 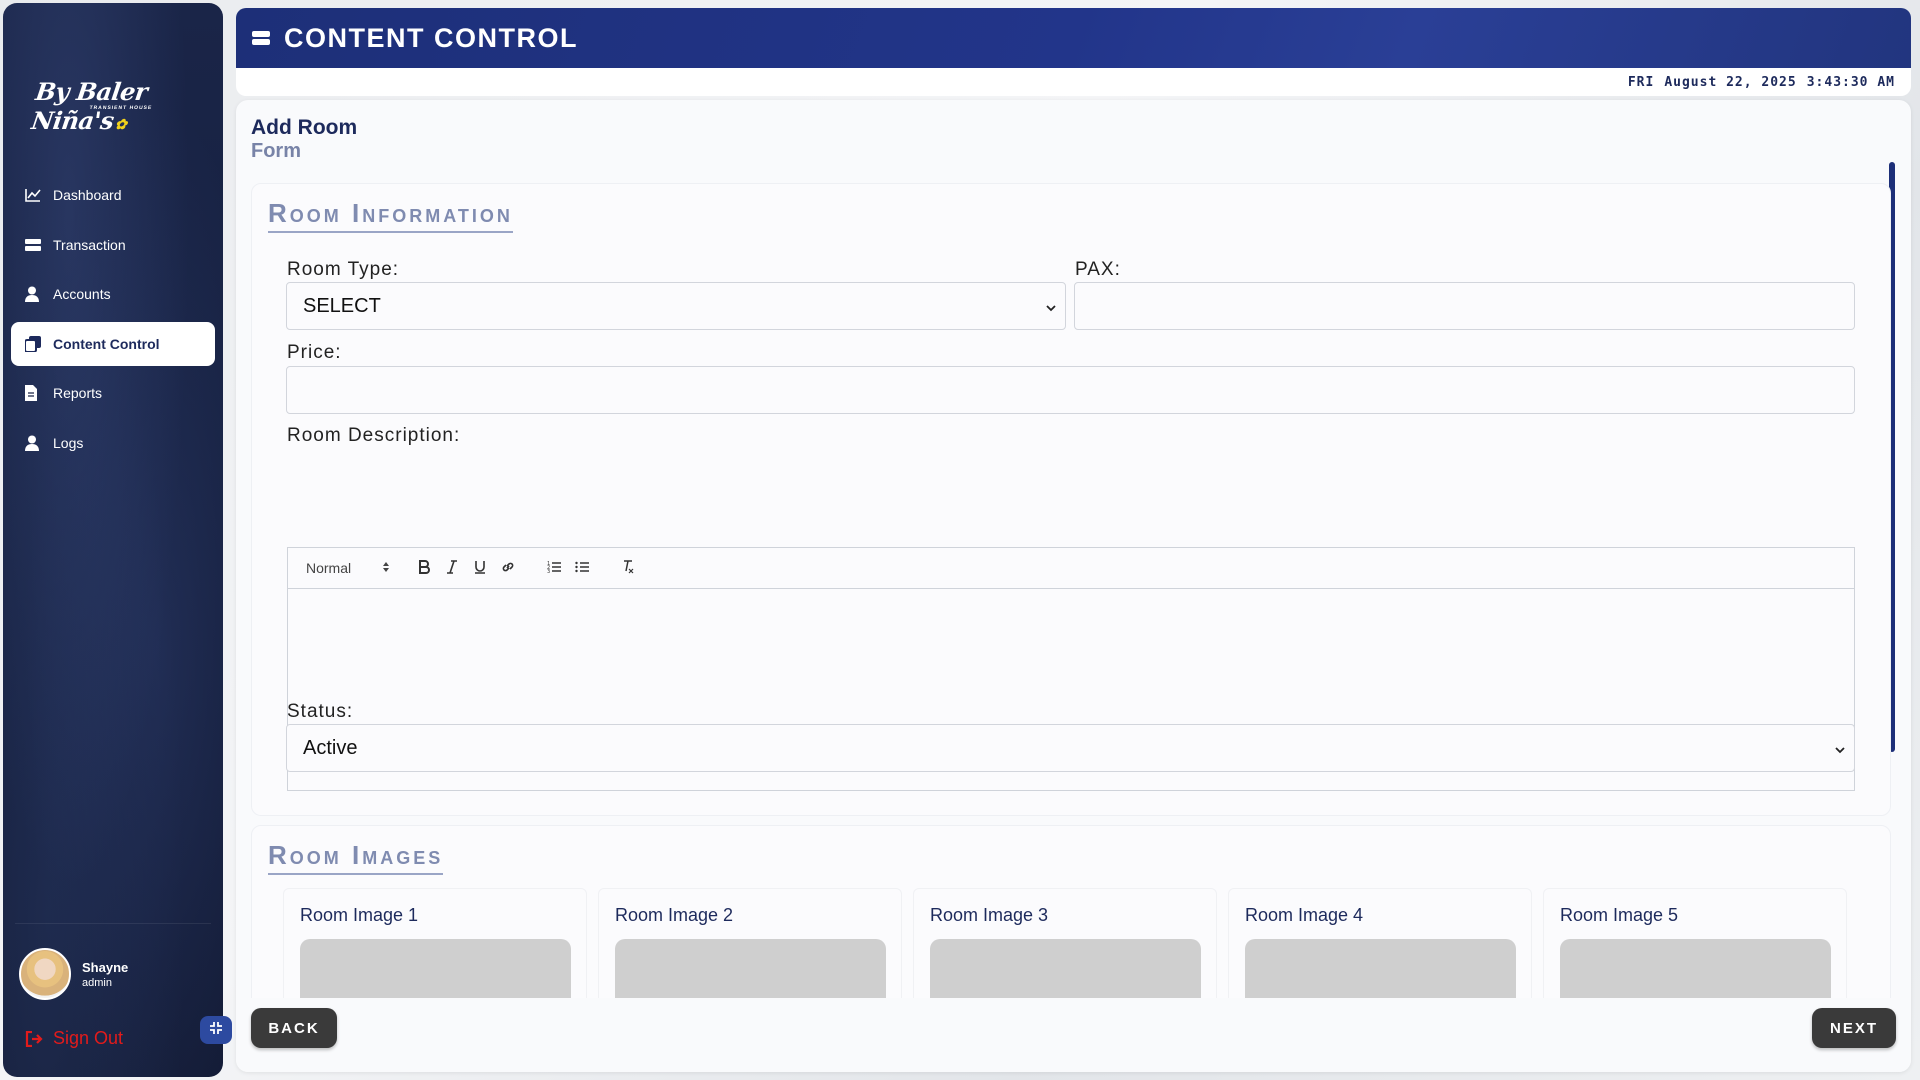 I want to click on clear-format-button, so click(x=628, y=568).